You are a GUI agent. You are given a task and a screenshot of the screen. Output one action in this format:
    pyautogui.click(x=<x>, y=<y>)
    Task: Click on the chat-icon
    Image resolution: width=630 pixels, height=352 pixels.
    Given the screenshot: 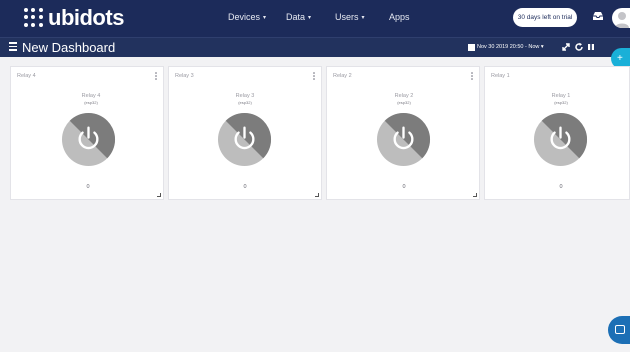 What is the action you would take?
    pyautogui.click(x=620, y=329)
    